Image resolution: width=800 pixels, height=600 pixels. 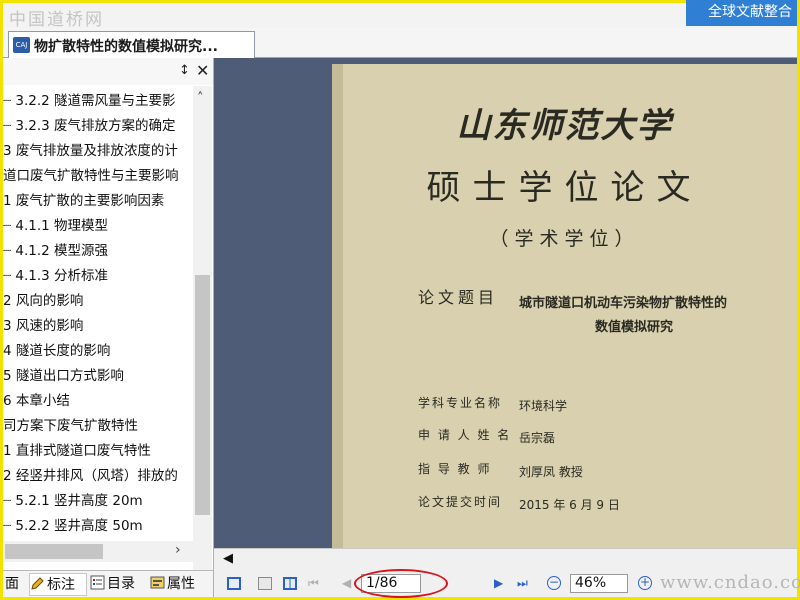 What do you see at coordinates (313, 583) in the screenshot?
I see `first-page-icon: ⏮` at bounding box center [313, 583].